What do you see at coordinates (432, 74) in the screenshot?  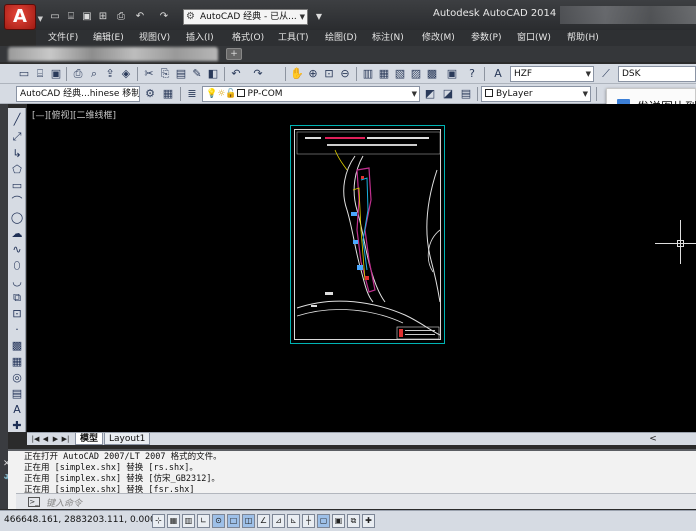 I see `markup-icon: ▩` at bounding box center [432, 74].